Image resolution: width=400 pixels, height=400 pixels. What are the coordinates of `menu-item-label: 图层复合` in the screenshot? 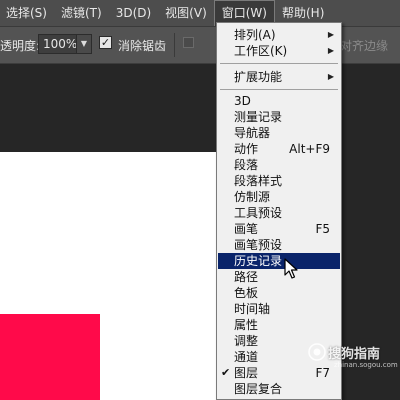 It's located at (258, 389).